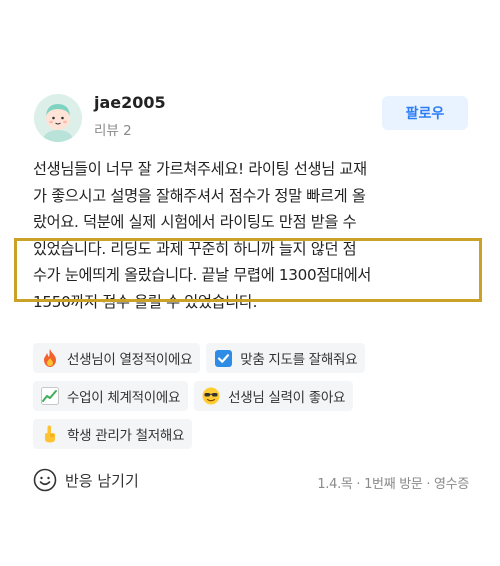 The height and width of the screenshot is (566, 500). What do you see at coordinates (50, 396) in the screenshot?
I see `chart-up-icon` at bounding box center [50, 396].